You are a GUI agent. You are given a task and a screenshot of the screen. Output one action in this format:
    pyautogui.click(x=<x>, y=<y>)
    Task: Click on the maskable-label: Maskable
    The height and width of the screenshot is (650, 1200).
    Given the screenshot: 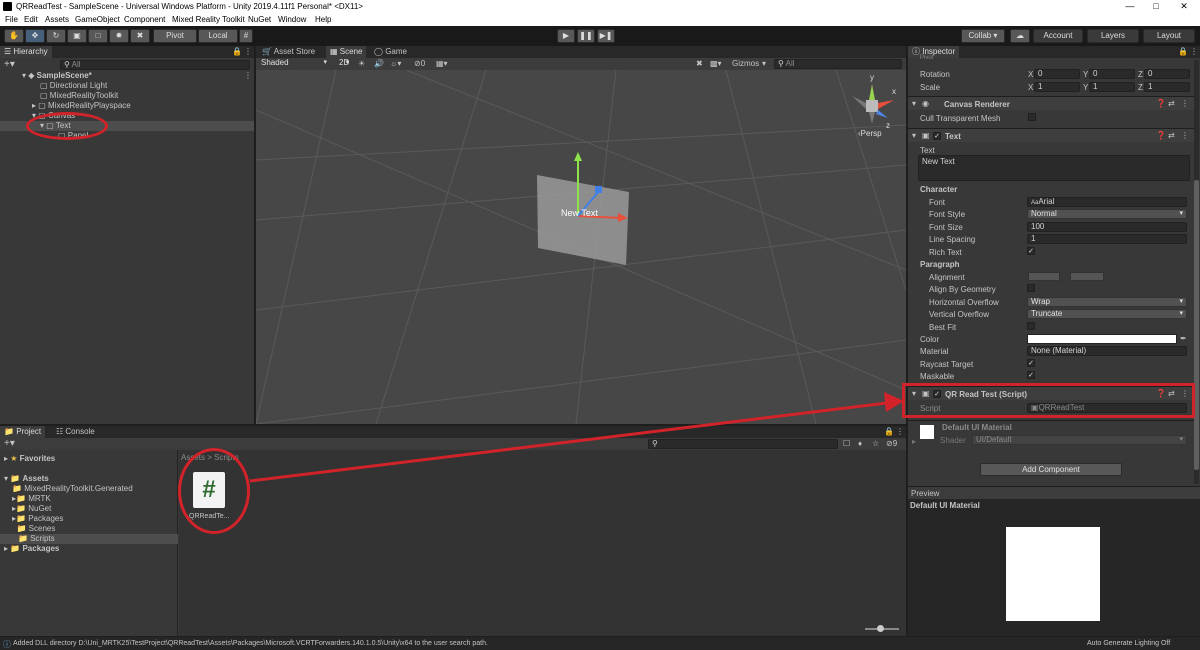 What is the action you would take?
    pyautogui.click(x=937, y=376)
    